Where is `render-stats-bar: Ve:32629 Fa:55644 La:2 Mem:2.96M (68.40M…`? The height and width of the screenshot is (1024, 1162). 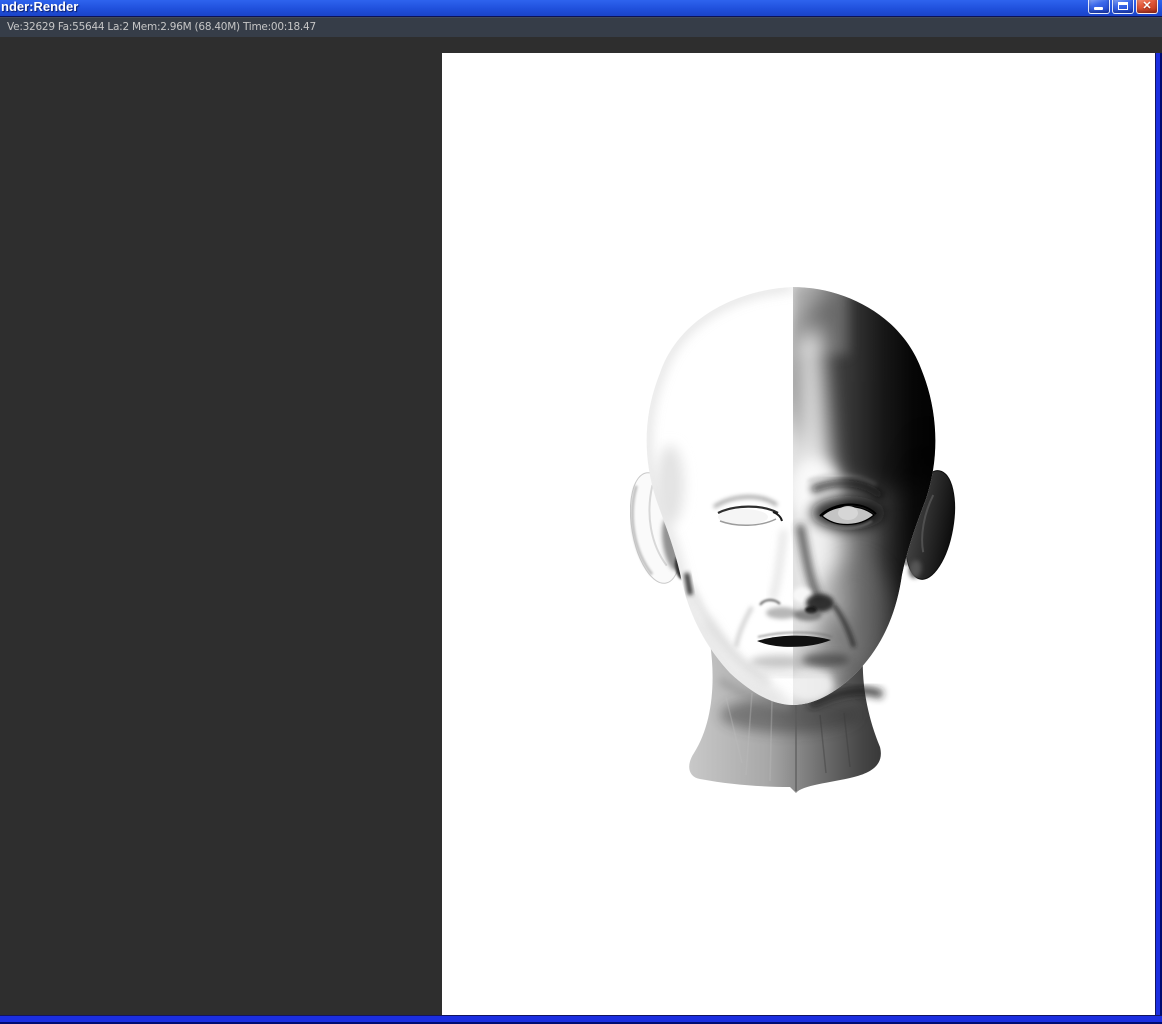 render-stats-bar: Ve:32629 Fa:55644 La:2 Mem:2.96M (68.40M… is located at coordinates (581, 26).